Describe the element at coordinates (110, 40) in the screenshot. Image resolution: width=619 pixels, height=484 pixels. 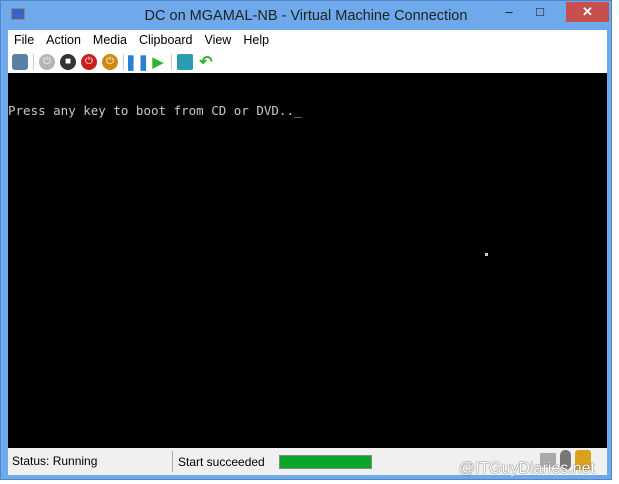
I see `menu-media: Media` at that location.